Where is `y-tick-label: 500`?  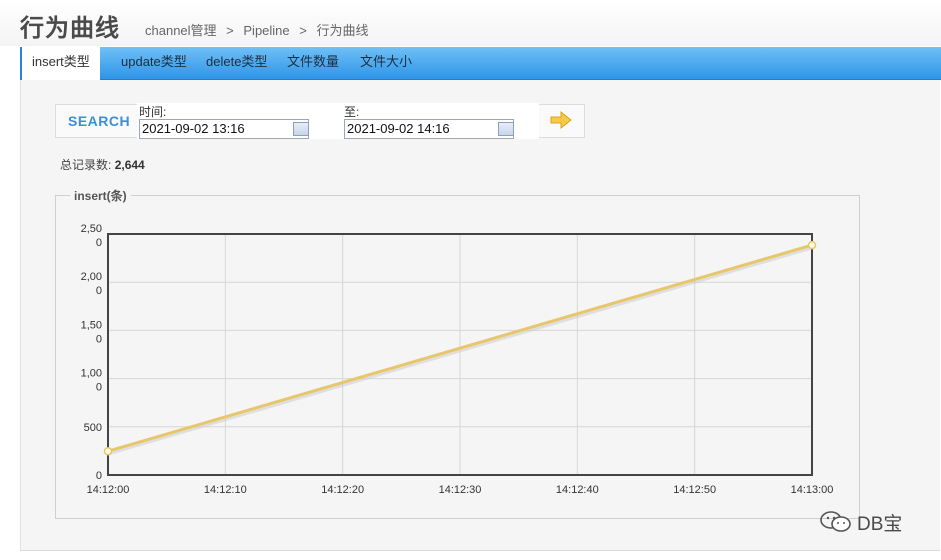
y-tick-label: 500 is located at coordinates (93, 428).